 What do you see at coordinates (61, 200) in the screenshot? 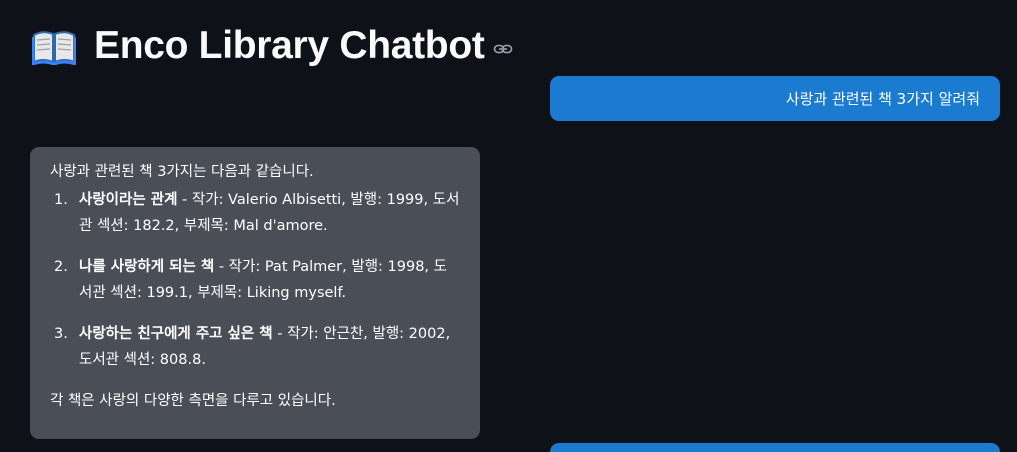
I see `list-item-number: 1.` at bounding box center [61, 200].